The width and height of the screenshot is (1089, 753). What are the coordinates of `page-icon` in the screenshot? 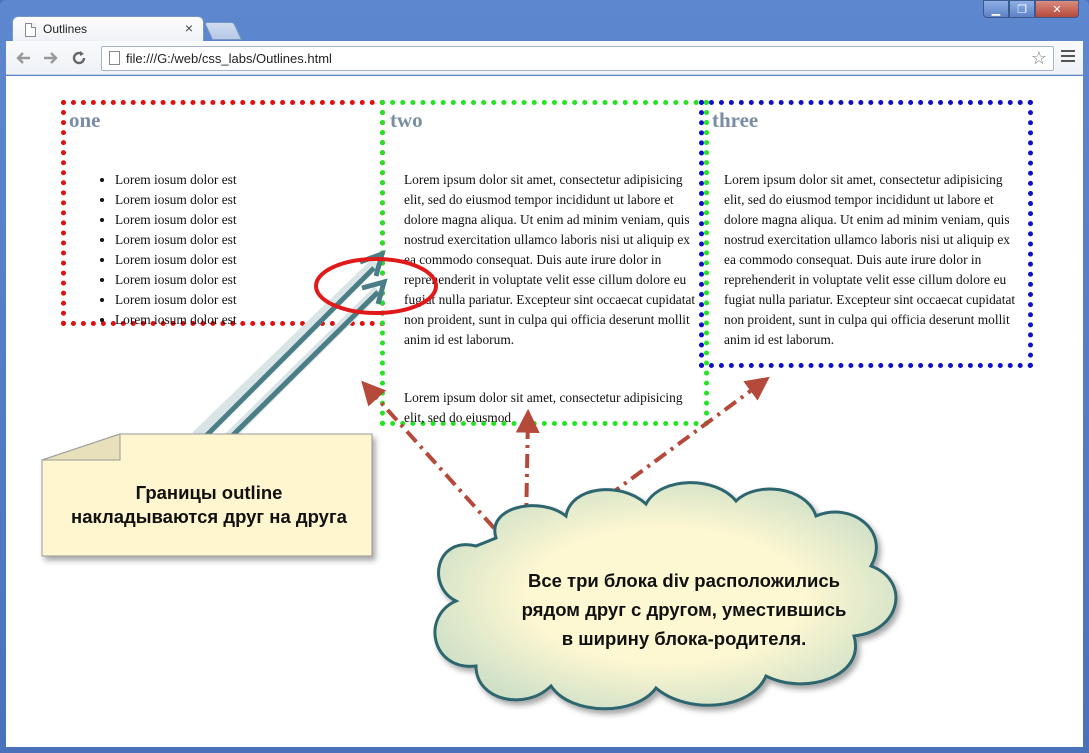 It's located at (114, 58).